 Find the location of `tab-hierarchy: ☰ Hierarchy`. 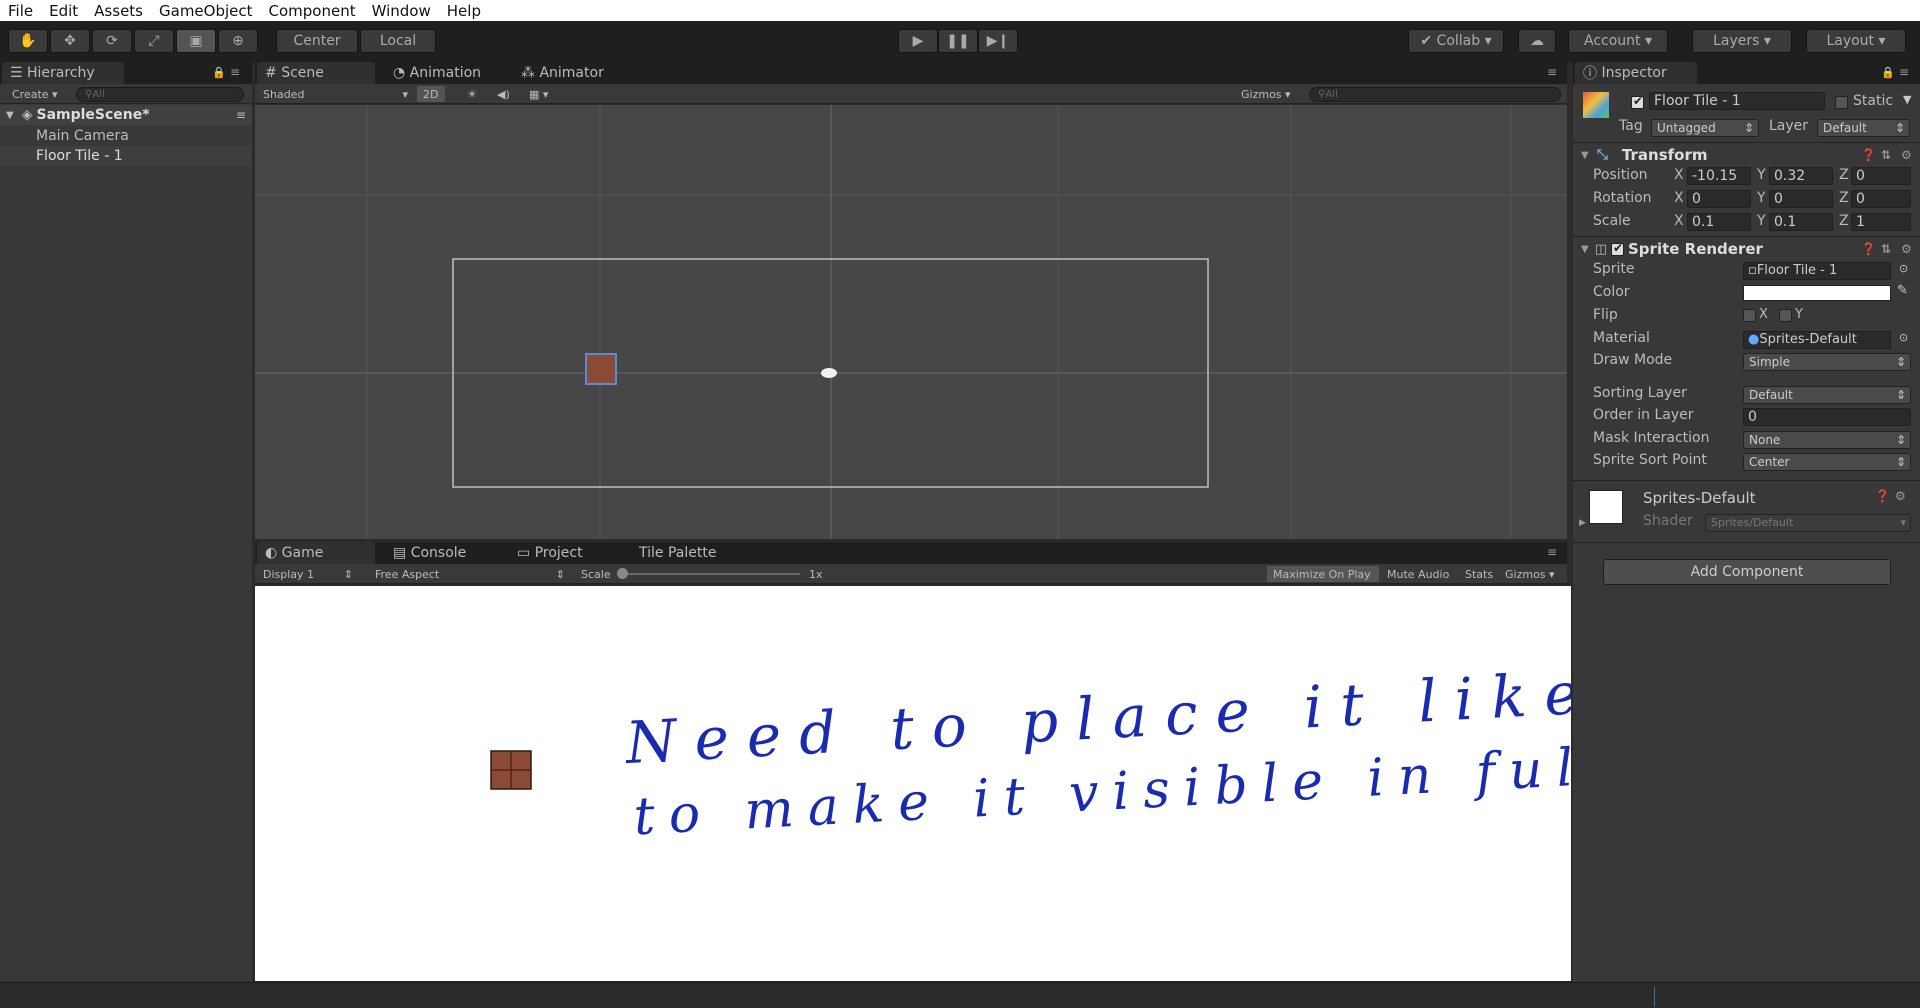

tab-hierarchy: ☰ Hierarchy is located at coordinates (63, 73).